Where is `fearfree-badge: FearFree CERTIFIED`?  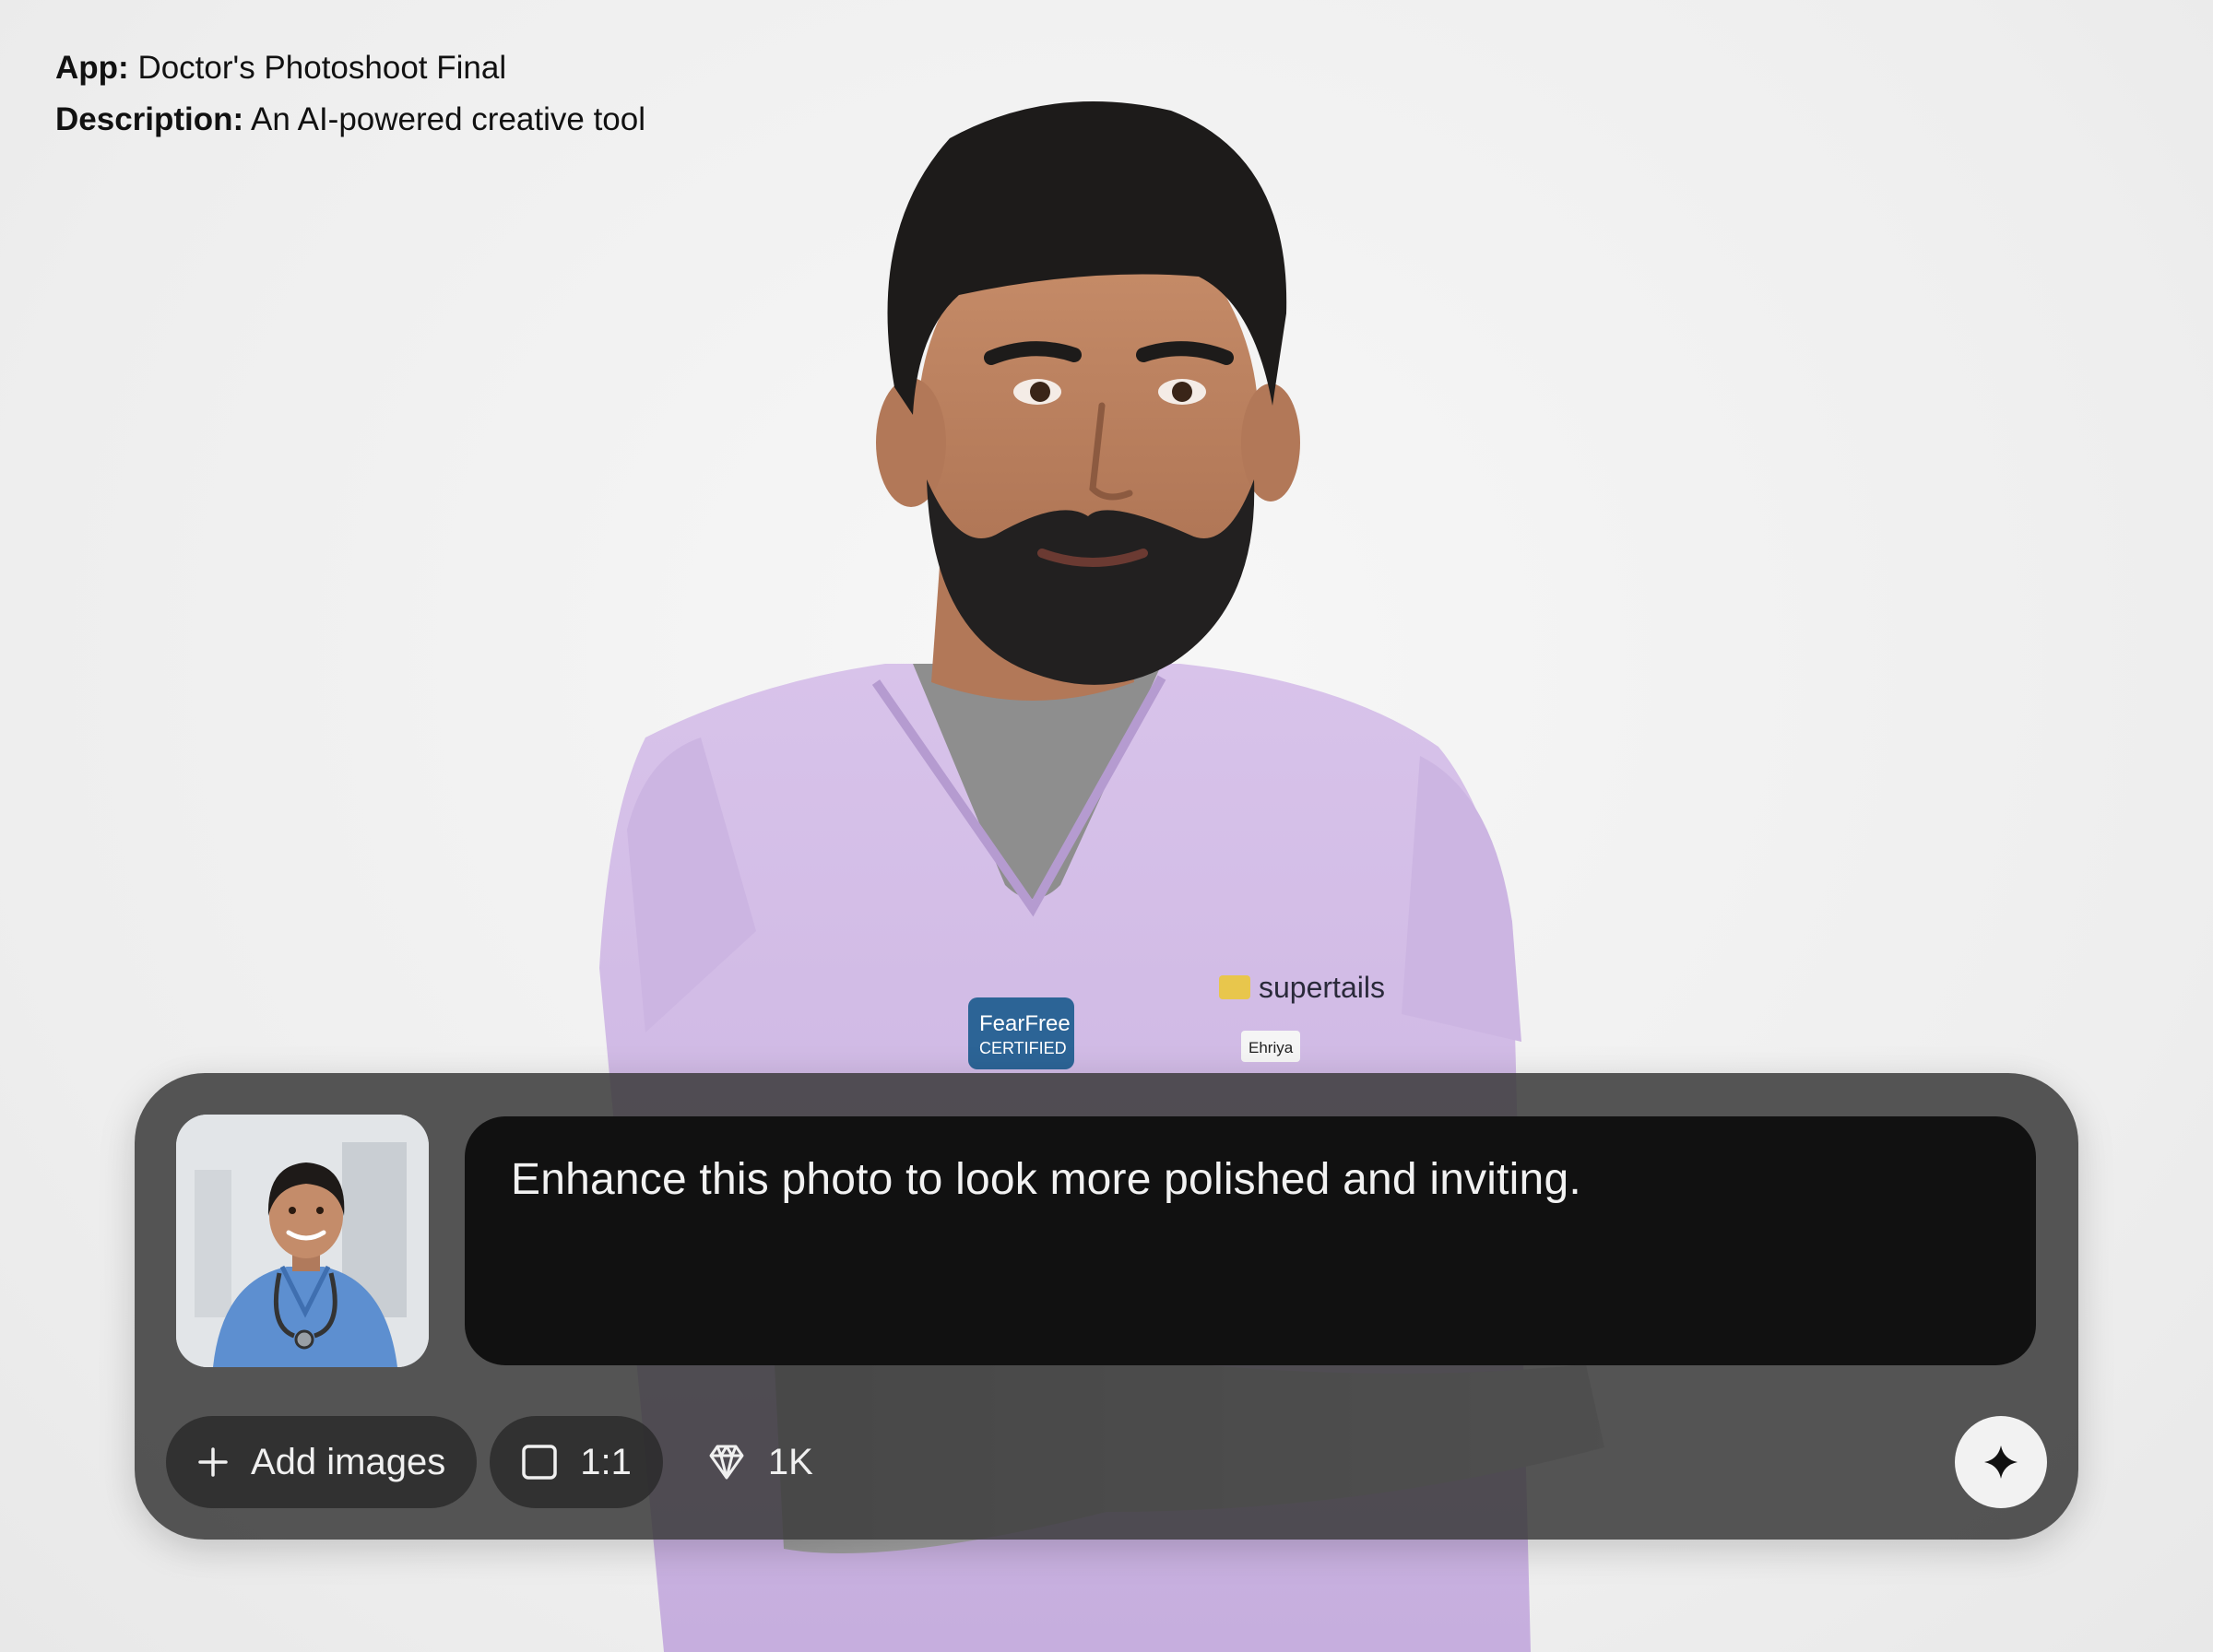 fearfree-badge: FearFree CERTIFIED is located at coordinates (1021, 1033).